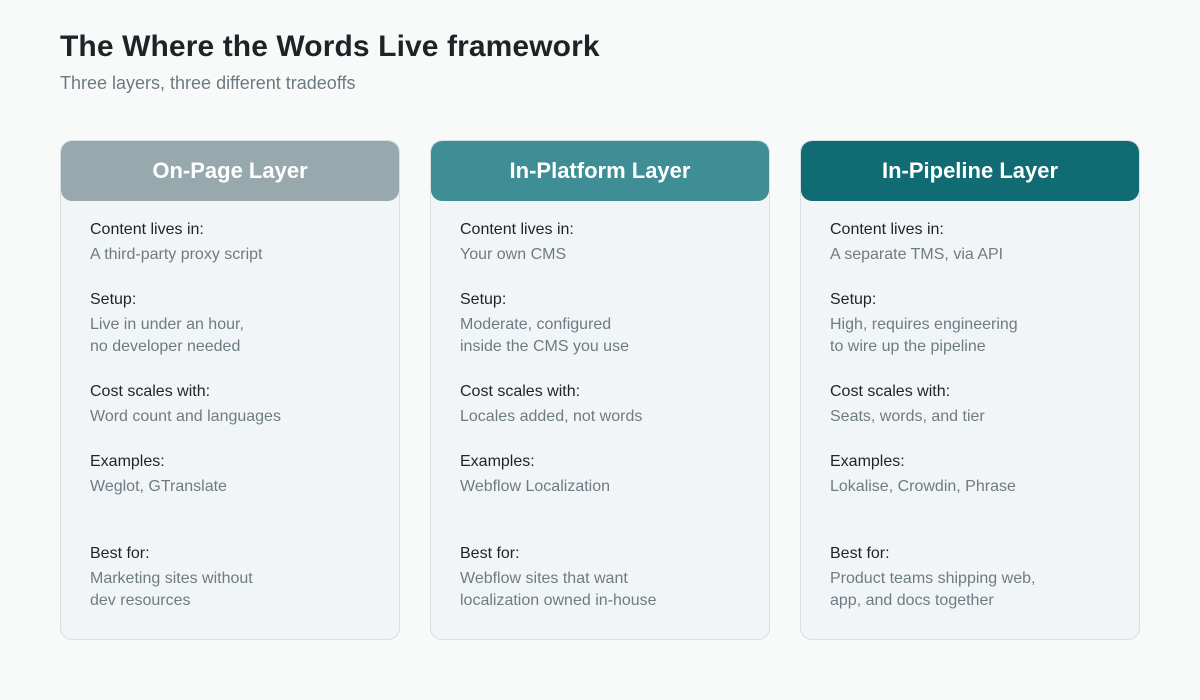 The width and height of the screenshot is (1200, 700). I want to click on field-value: Marketing sites without dev resources, so click(171, 589).